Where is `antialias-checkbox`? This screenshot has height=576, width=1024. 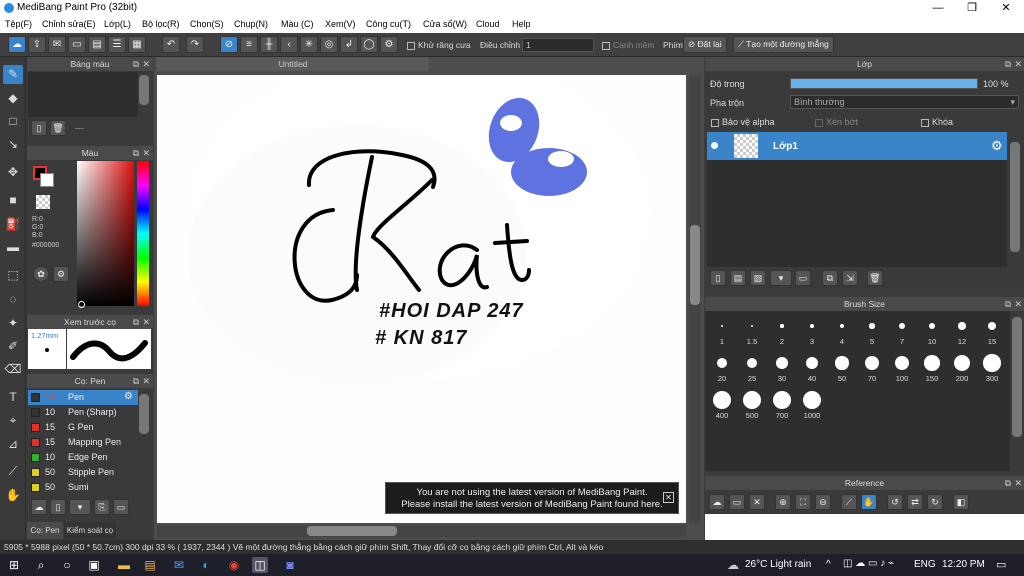
antialias-checkbox is located at coordinates (411, 45).